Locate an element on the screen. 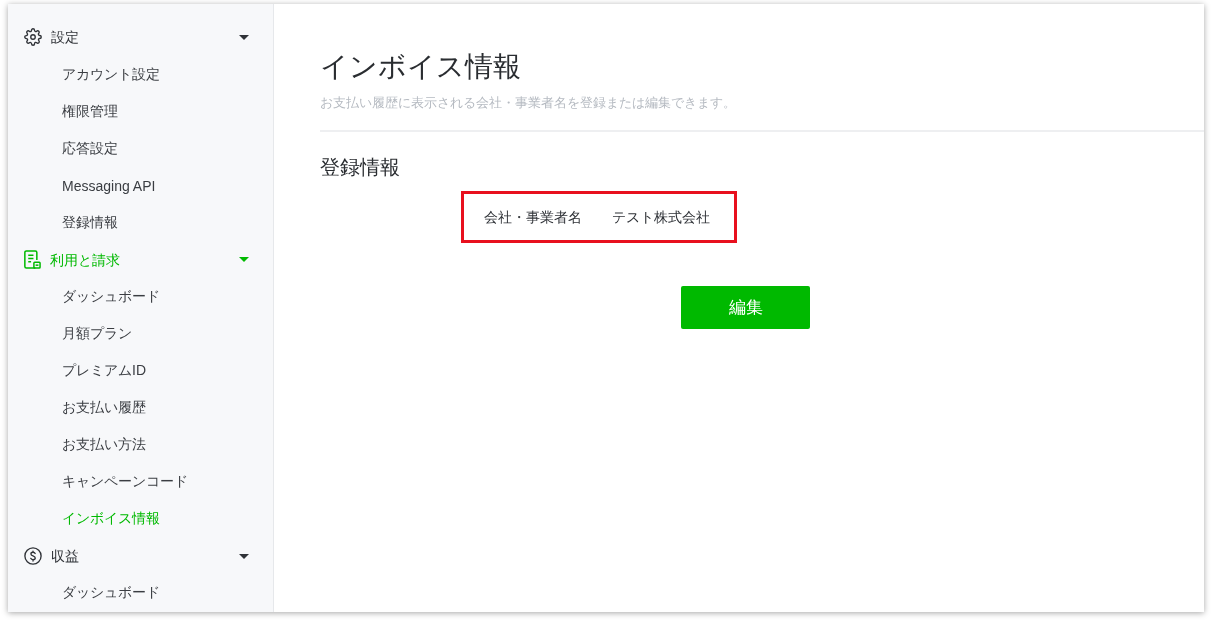  sidebar-item: アカウント設定 is located at coordinates (84, 75).